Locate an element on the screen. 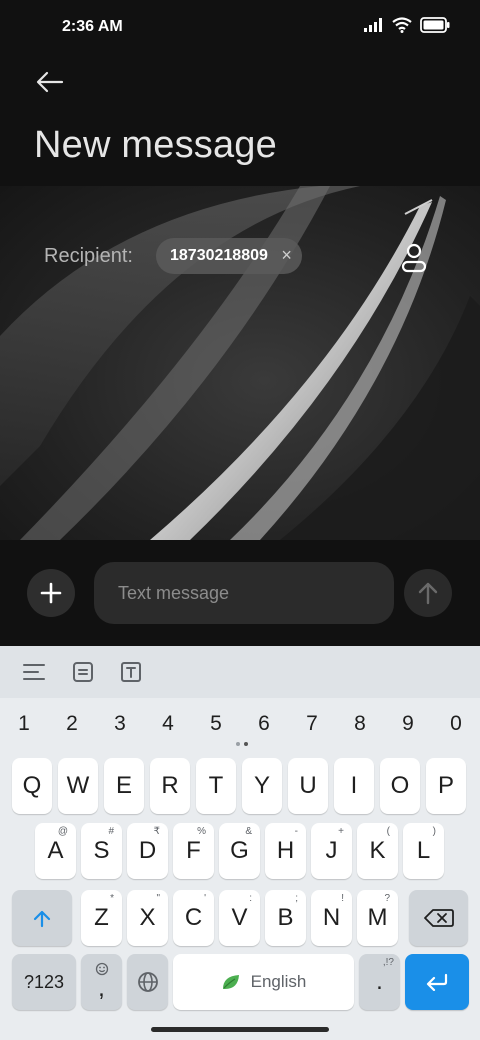 This screenshot has width=480, height=1040. keyboard-toolbar is located at coordinates (240, 672).